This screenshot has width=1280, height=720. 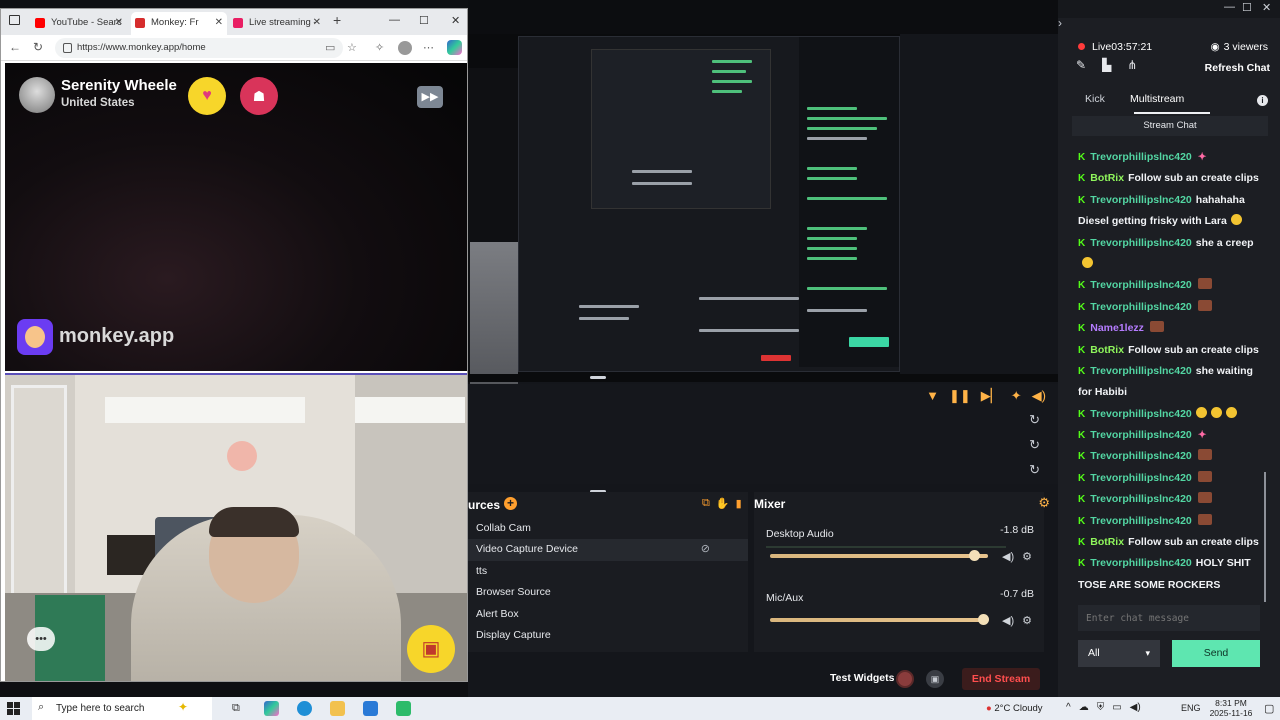 What do you see at coordinates (37, 95) in the screenshot?
I see `avatar` at bounding box center [37, 95].